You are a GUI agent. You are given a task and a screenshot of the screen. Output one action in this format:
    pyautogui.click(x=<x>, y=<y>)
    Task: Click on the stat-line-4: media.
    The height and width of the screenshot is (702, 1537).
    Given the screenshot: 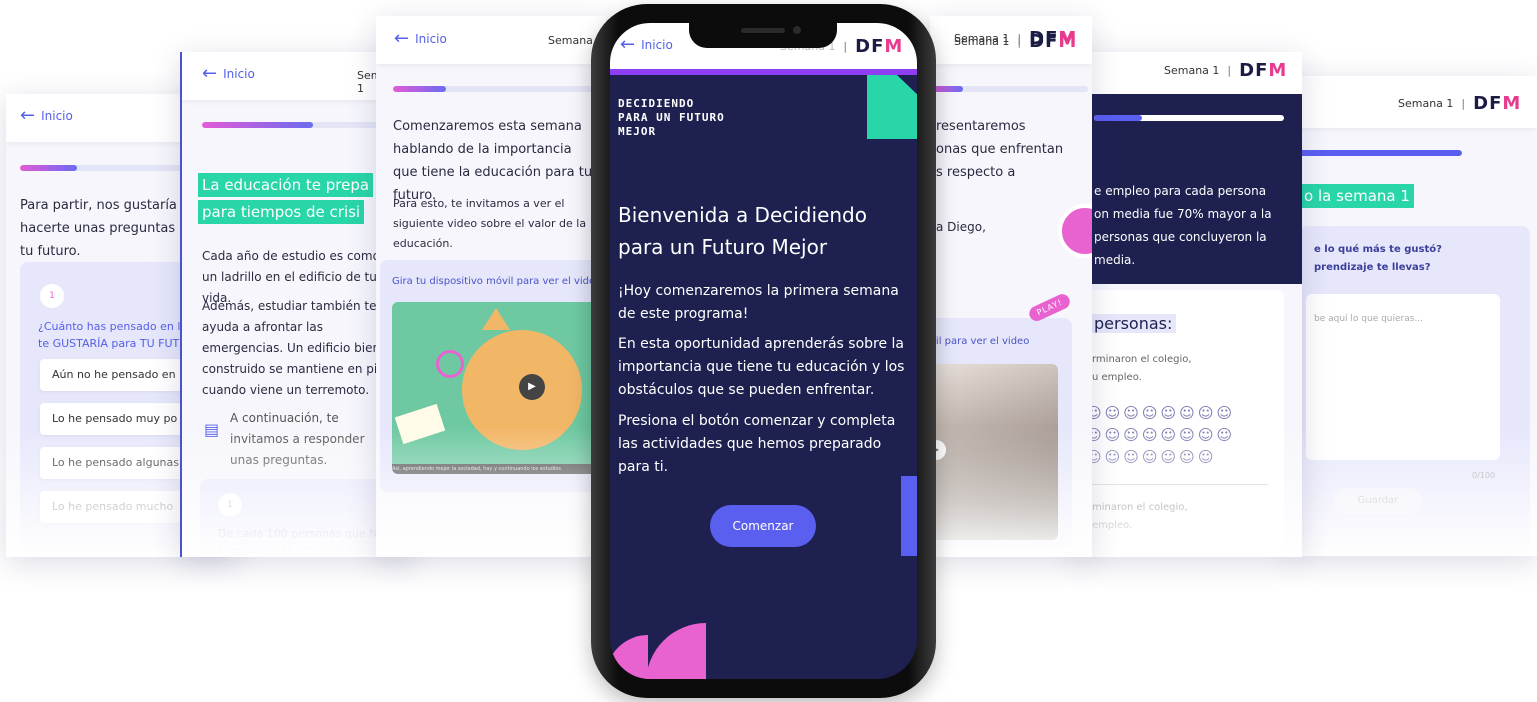 What is the action you would take?
    pyautogui.click(x=1115, y=260)
    